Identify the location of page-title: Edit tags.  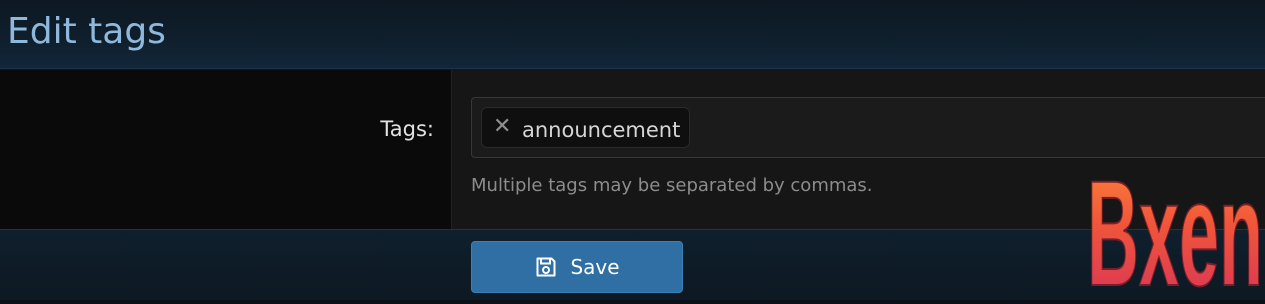
(86, 31).